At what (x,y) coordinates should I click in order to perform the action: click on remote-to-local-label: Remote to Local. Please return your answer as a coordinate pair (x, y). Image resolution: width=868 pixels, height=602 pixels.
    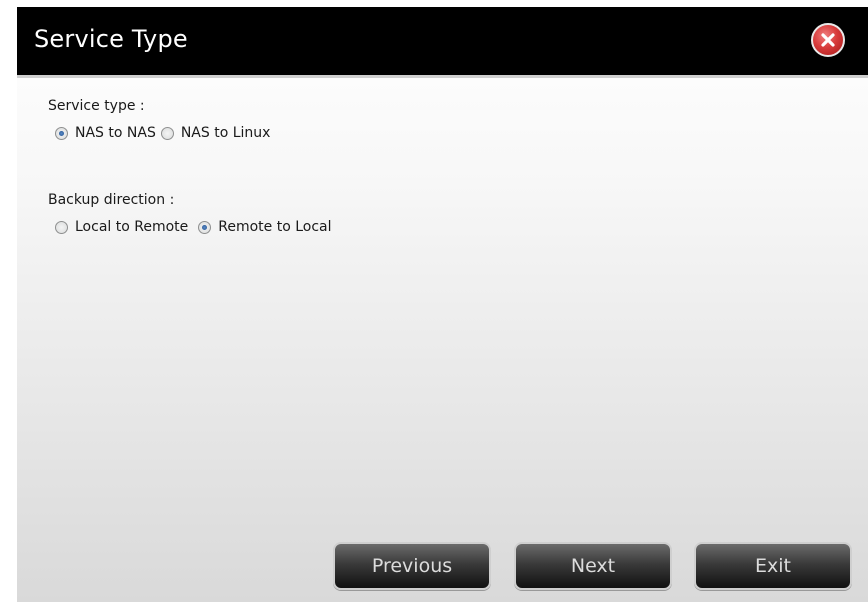
    Looking at the image, I should click on (275, 227).